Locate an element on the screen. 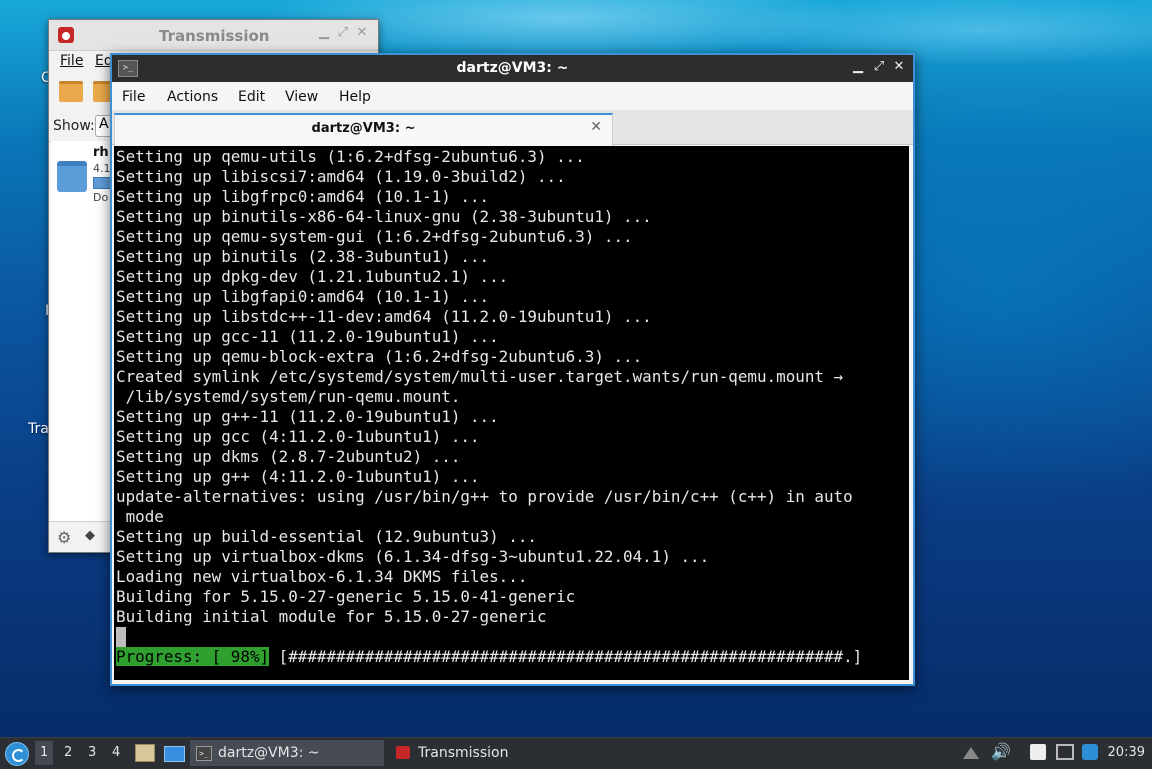 Image resolution: width=1152 pixels, height=769 pixels. menu-actions: Actions is located at coordinates (192, 97).